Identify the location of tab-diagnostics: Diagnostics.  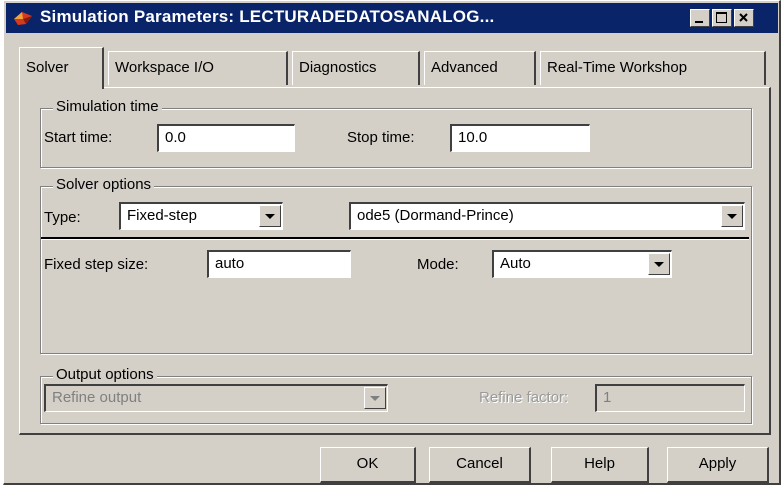
(356, 68).